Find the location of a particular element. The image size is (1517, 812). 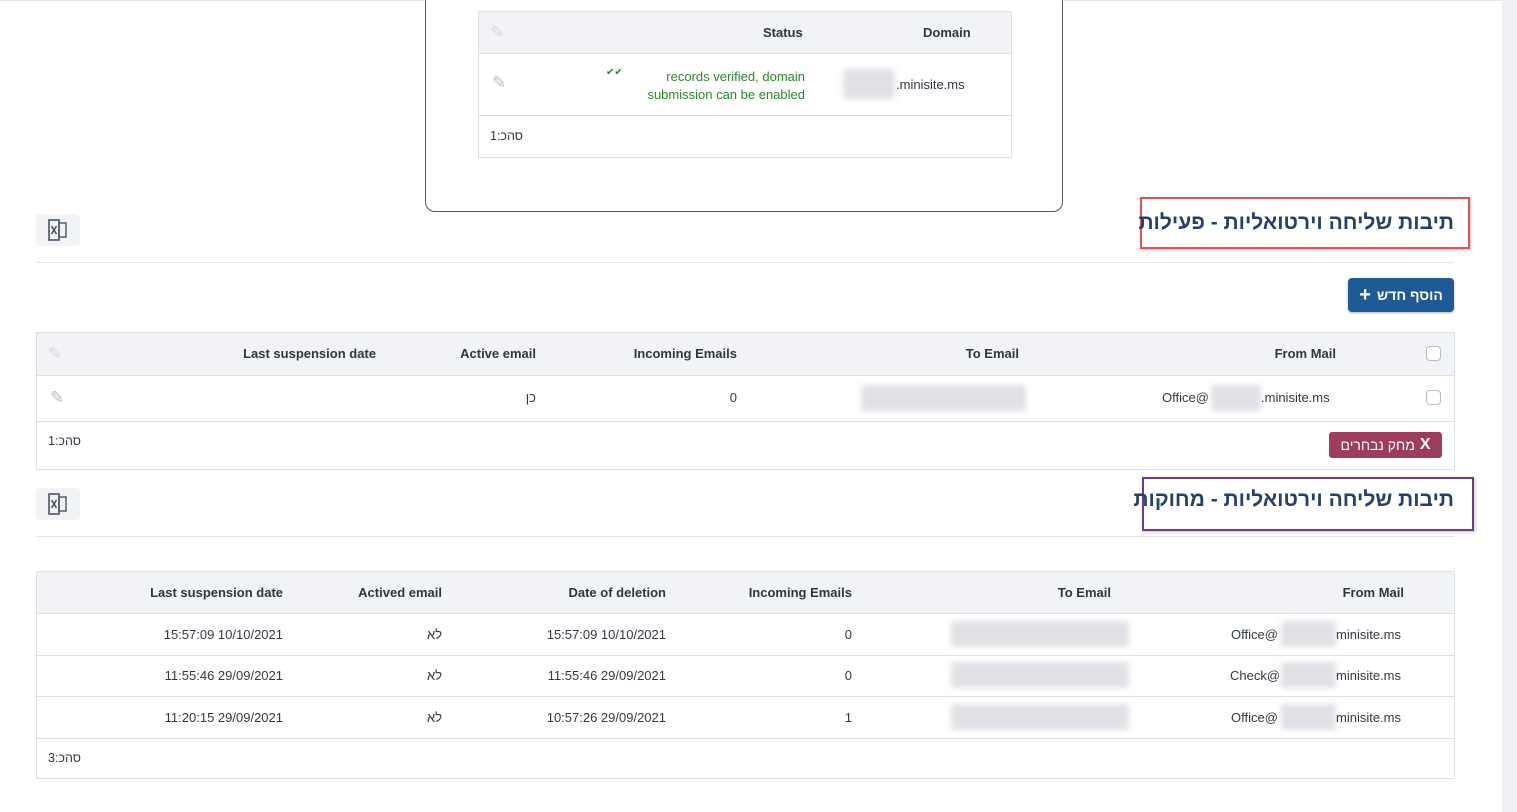

delete-selected-label: מחק נבחרים is located at coordinates (1377, 445).